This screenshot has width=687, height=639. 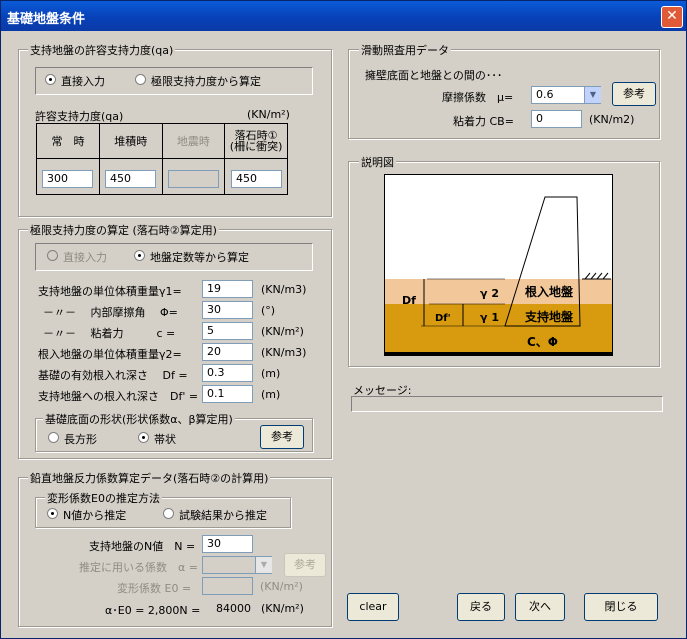 What do you see at coordinates (284, 289) in the screenshot?
I see `gamma1-unit: (KN/m3)` at bounding box center [284, 289].